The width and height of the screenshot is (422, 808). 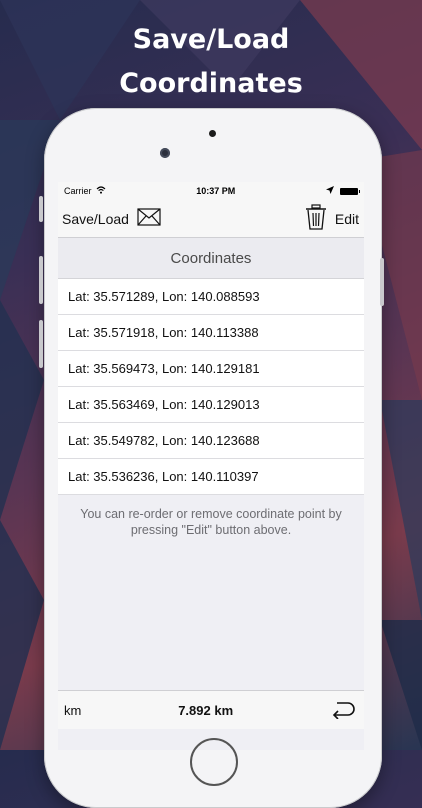 I want to click on carrier-label: Carrier, so click(x=78, y=191).